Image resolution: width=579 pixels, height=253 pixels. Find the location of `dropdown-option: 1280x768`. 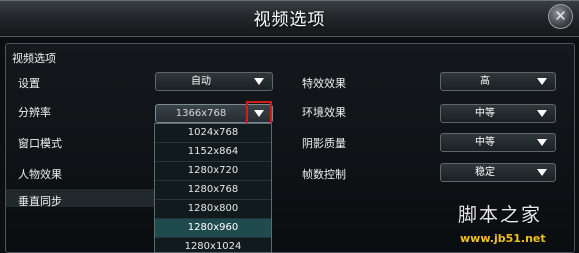

dropdown-option: 1280x768 is located at coordinates (213, 190).